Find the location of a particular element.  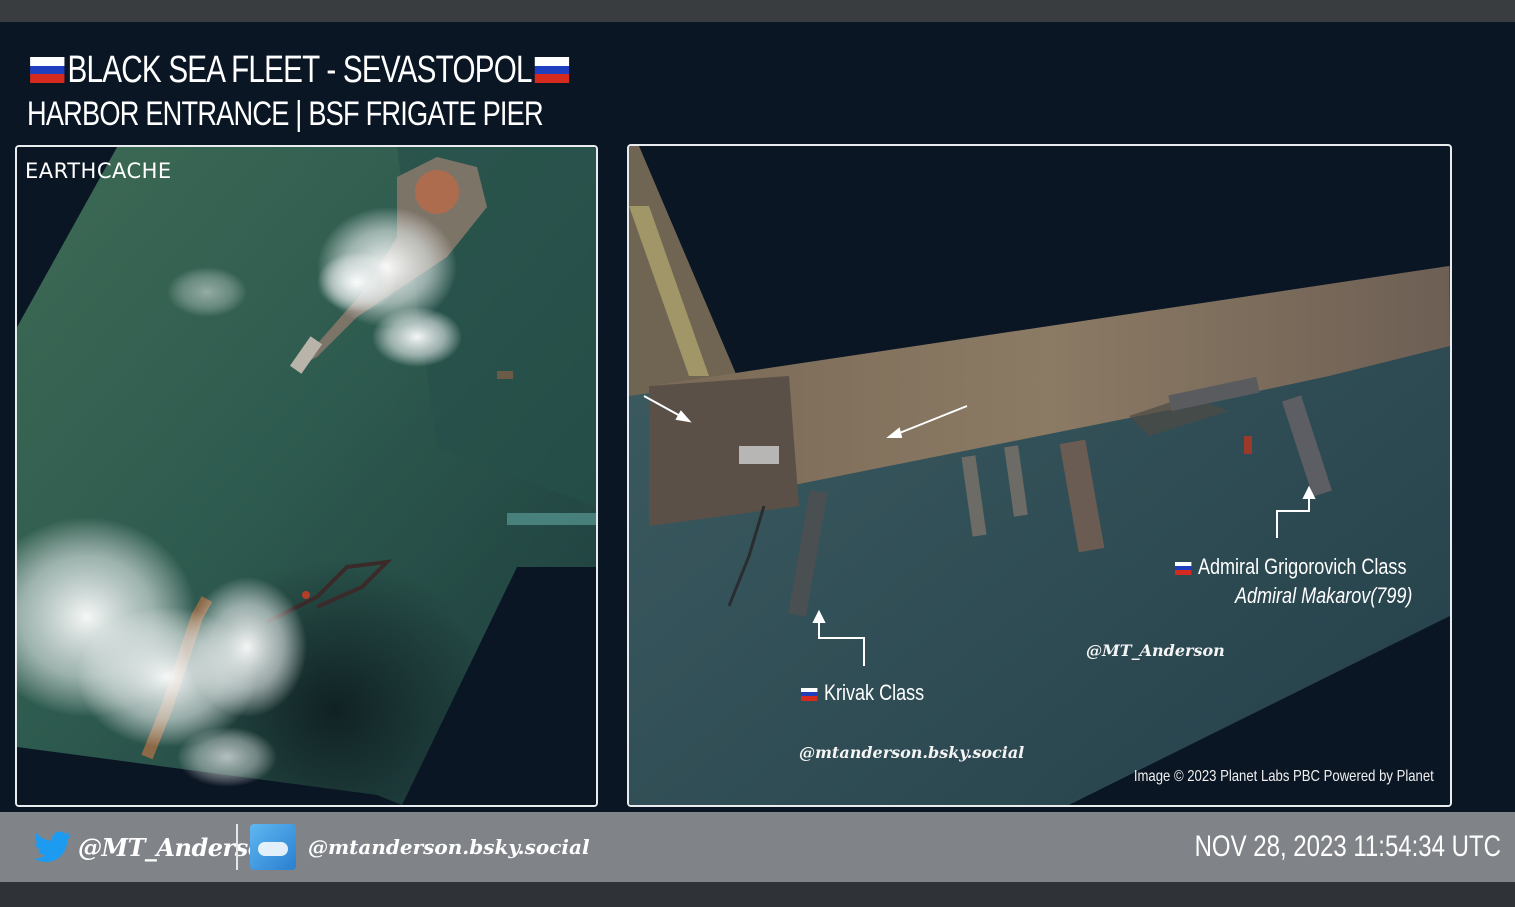

bluesky-icon is located at coordinates (273, 847).